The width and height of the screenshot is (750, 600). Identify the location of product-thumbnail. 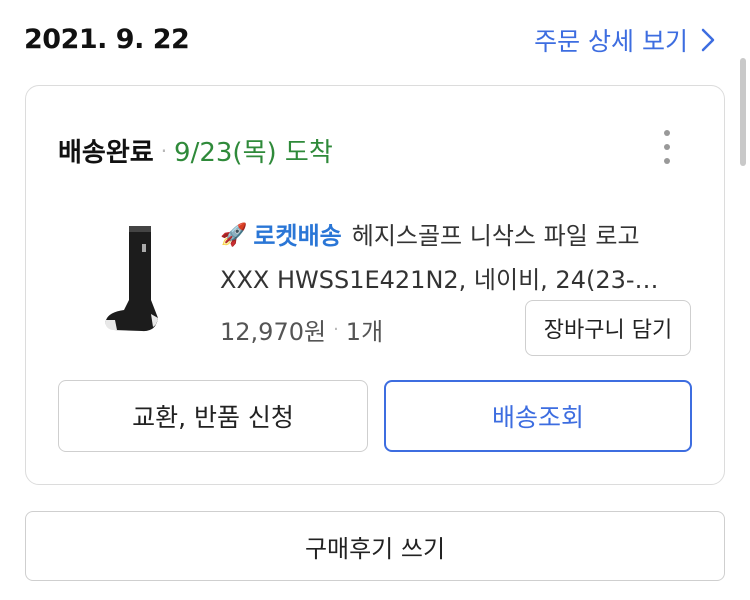
(134, 279).